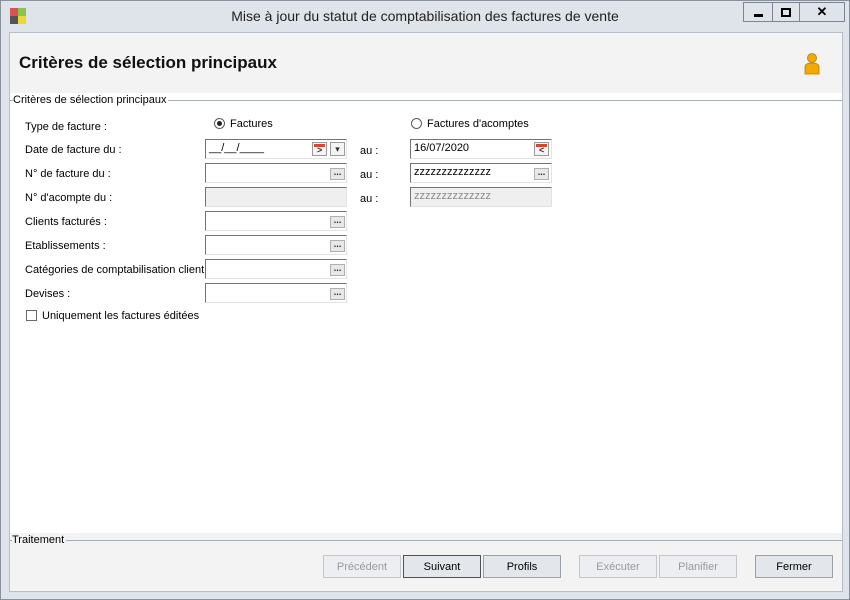 Image resolution: width=850 pixels, height=600 pixels. What do you see at coordinates (452, 172) in the screenshot?
I see `num-facture-to-value: zzzzzzzzzzzzzz` at bounding box center [452, 172].